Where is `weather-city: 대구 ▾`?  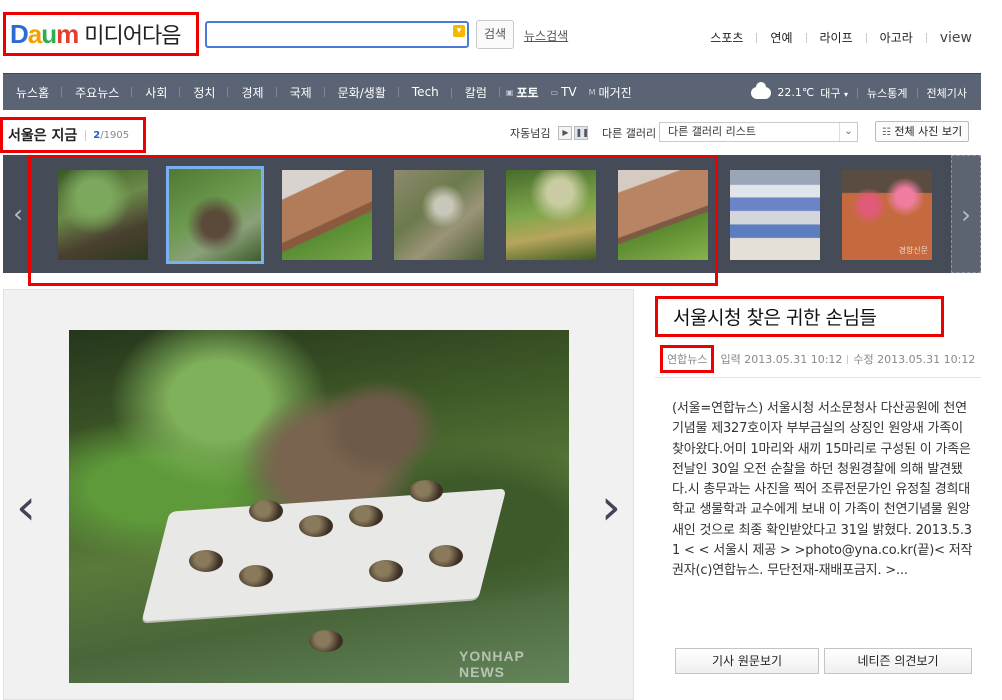 weather-city: 대구 ▾ is located at coordinates (834, 93).